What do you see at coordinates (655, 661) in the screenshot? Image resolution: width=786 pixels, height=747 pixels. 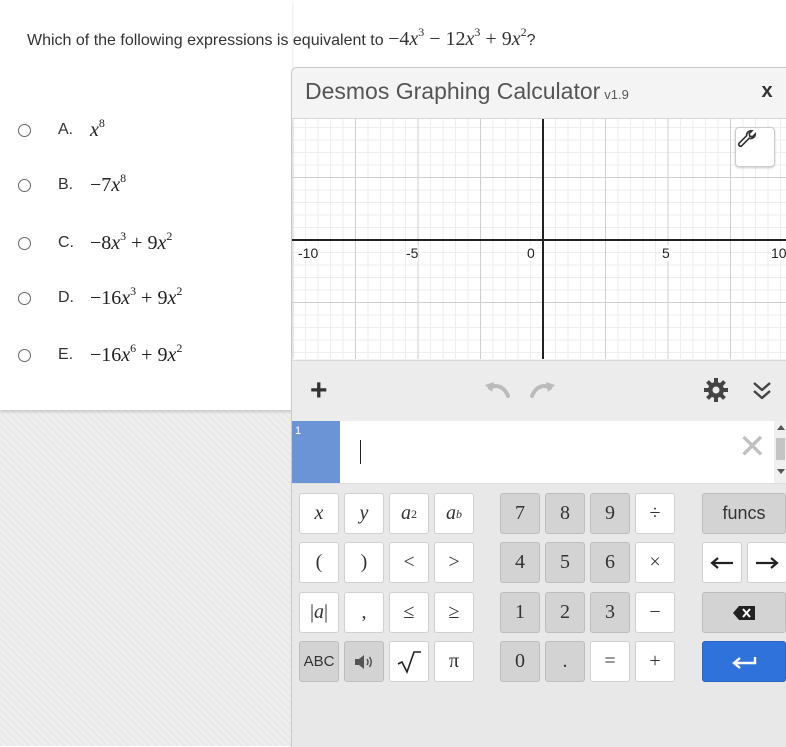 I see `key-plus: +` at bounding box center [655, 661].